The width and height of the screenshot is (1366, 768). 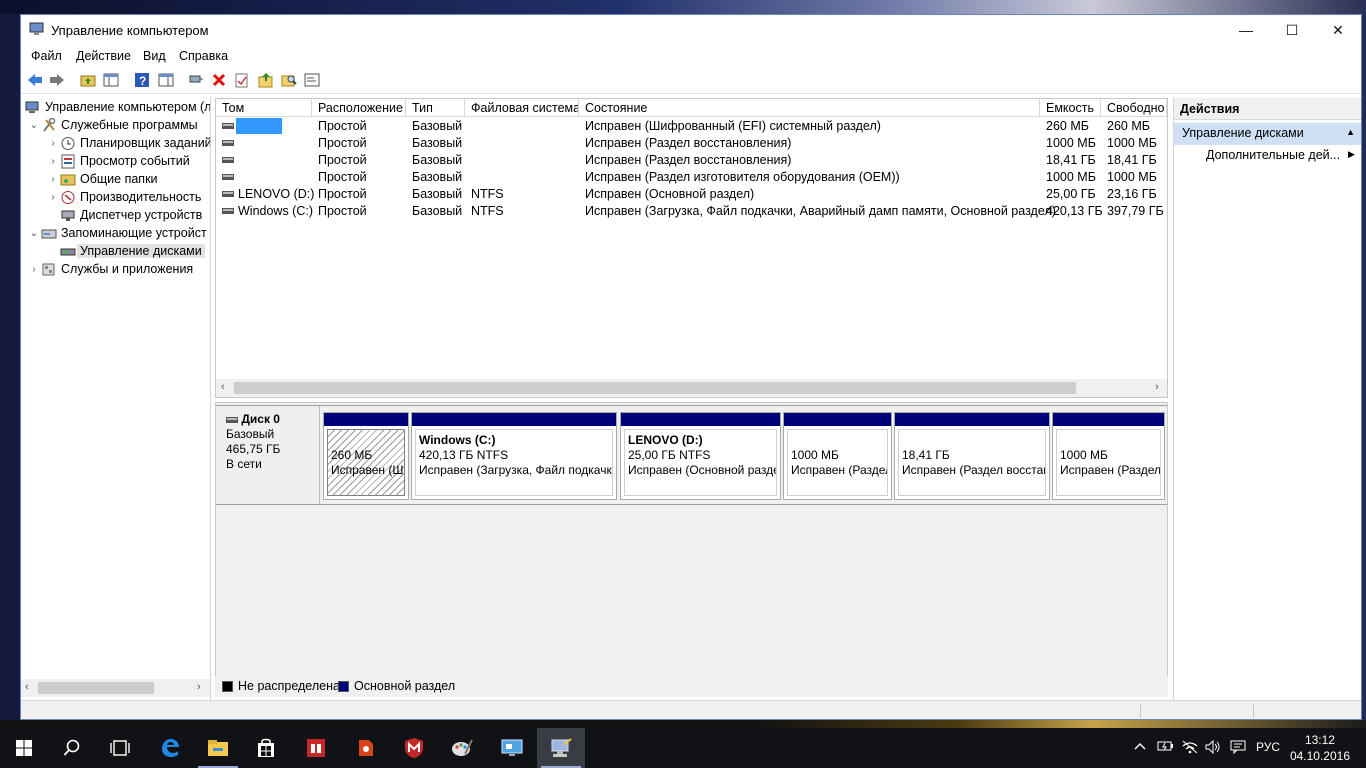 What do you see at coordinates (232, 419) in the screenshot?
I see `disk-icon` at bounding box center [232, 419].